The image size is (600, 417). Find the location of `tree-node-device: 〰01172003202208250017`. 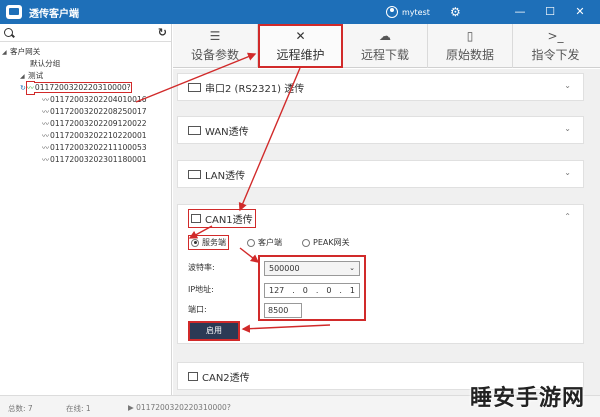

tree-node-device: 〰01172003202208250017 is located at coordinates (85, 112).